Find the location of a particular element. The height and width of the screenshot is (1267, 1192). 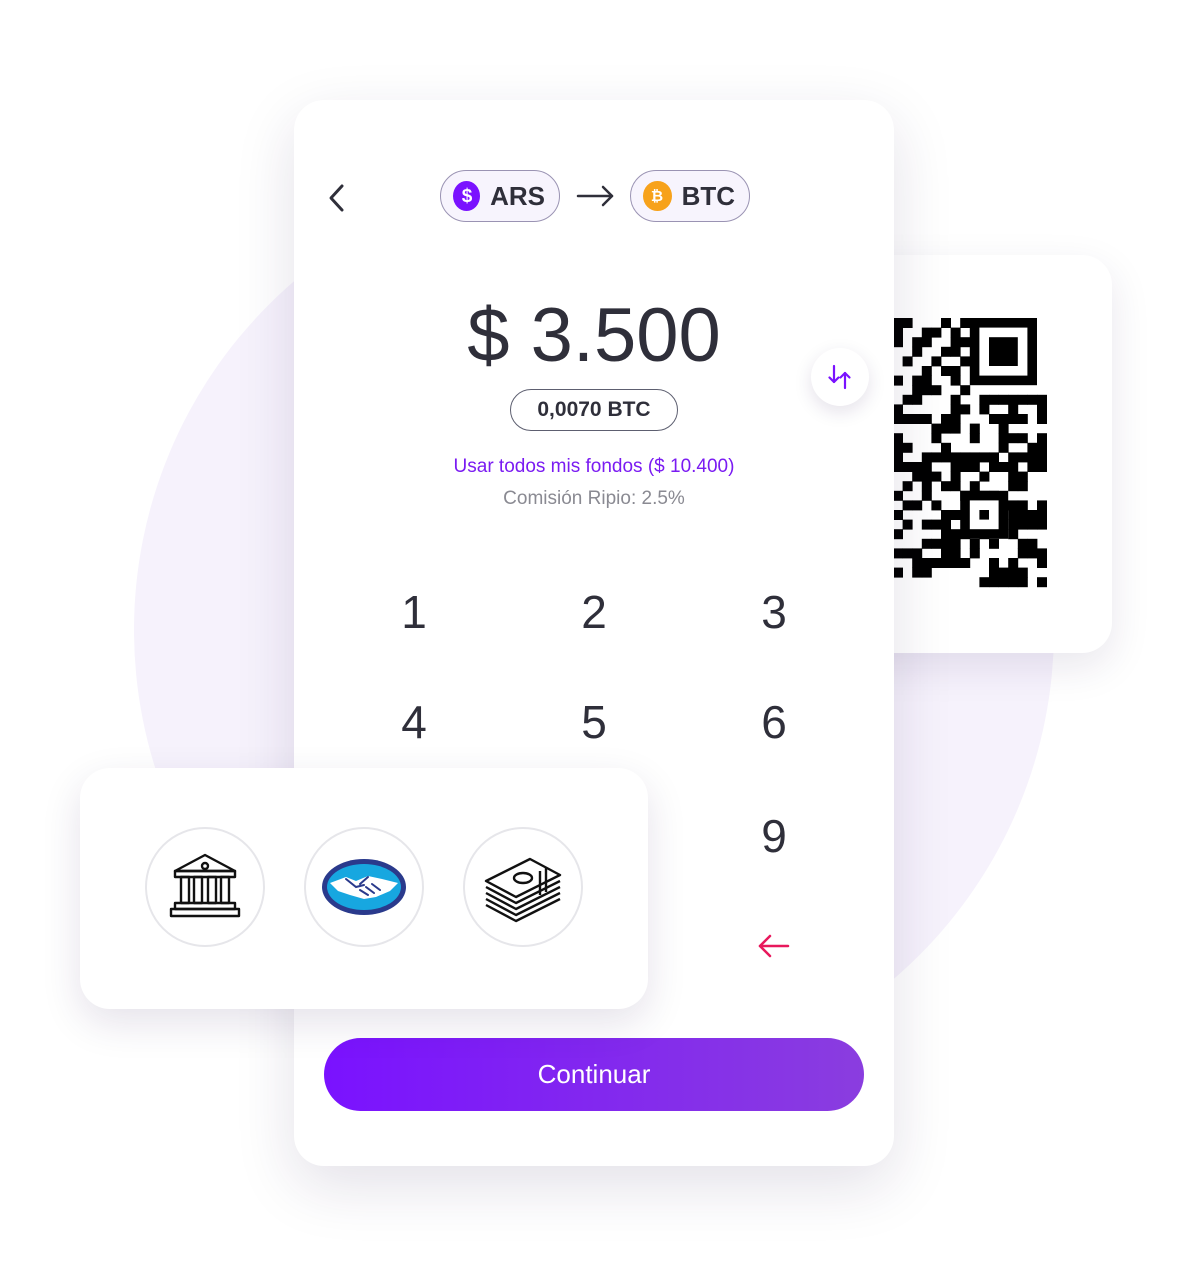

bank-icon is located at coordinates (205, 885).